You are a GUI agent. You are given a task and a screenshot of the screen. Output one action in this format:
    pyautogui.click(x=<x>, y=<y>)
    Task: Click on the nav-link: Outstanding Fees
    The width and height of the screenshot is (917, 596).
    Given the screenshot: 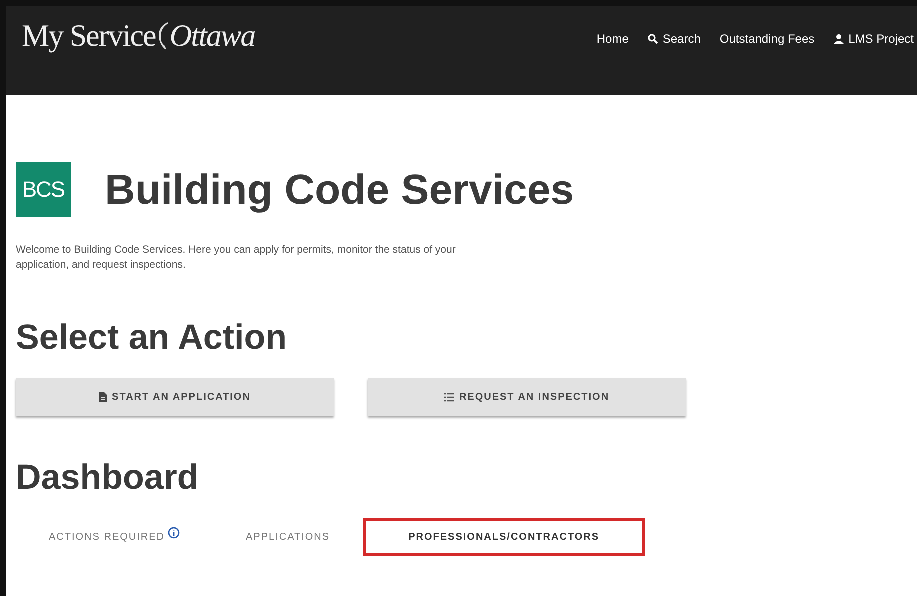 What is the action you would take?
    pyautogui.click(x=767, y=39)
    